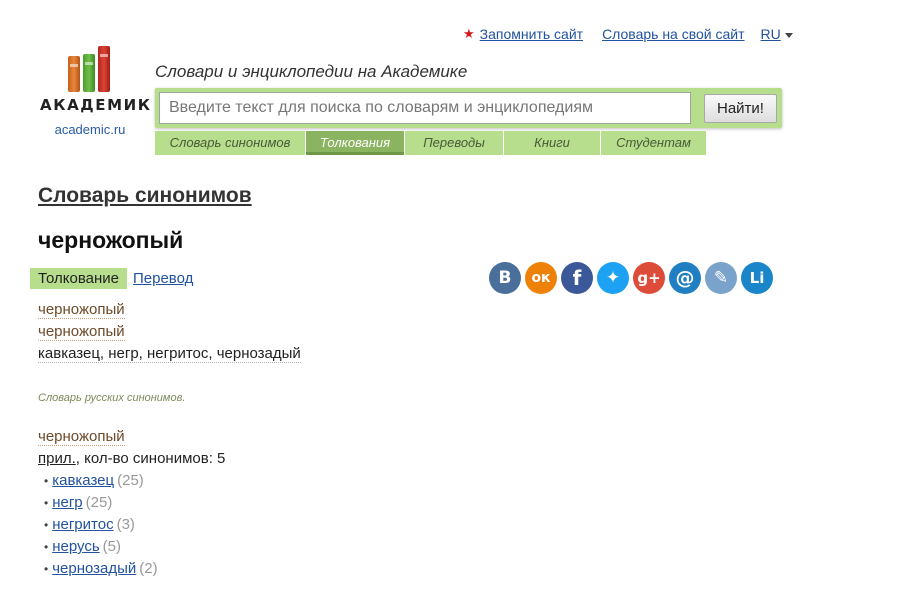 This screenshot has height=600, width=900. I want to click on search-input, so click(425, 108).